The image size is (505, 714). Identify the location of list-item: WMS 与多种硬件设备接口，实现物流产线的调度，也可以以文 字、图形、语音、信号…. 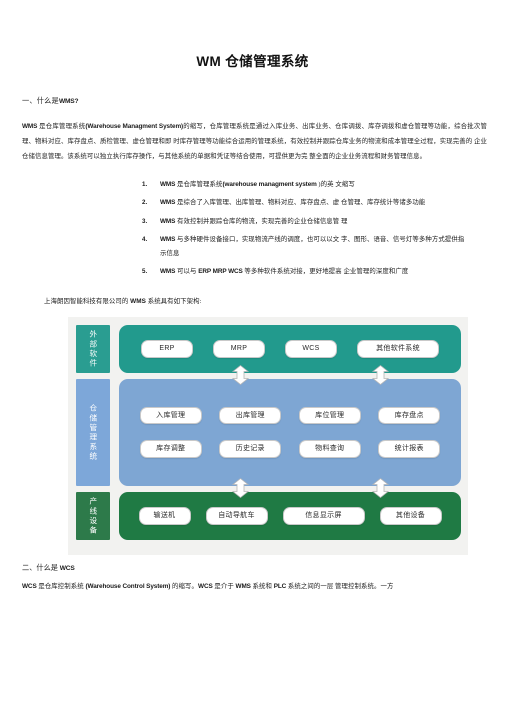
(303, 247).